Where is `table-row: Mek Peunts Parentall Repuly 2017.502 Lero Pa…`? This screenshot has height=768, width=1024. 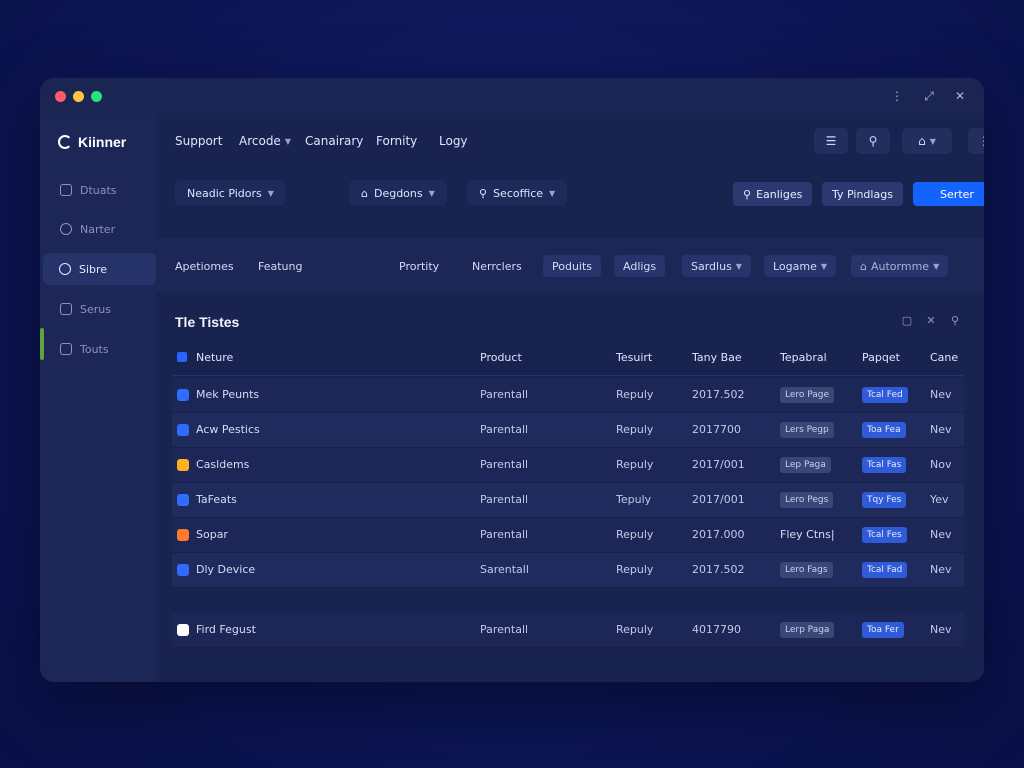 table-row: Mek Peunts Parentall Repuly 2017.502 Lero Pa… is located at coordinates (568, 395).